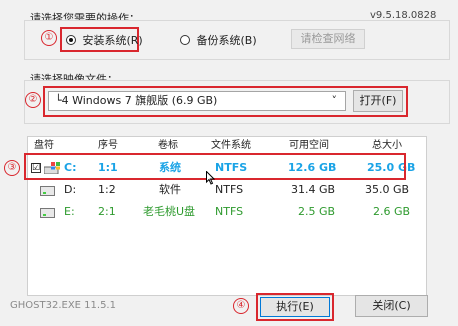 The width and height of the screenshot is (458, 326). Describe the element at coordinates (108, 145) in the screenshot. I see `header-index: 序号` at that location.